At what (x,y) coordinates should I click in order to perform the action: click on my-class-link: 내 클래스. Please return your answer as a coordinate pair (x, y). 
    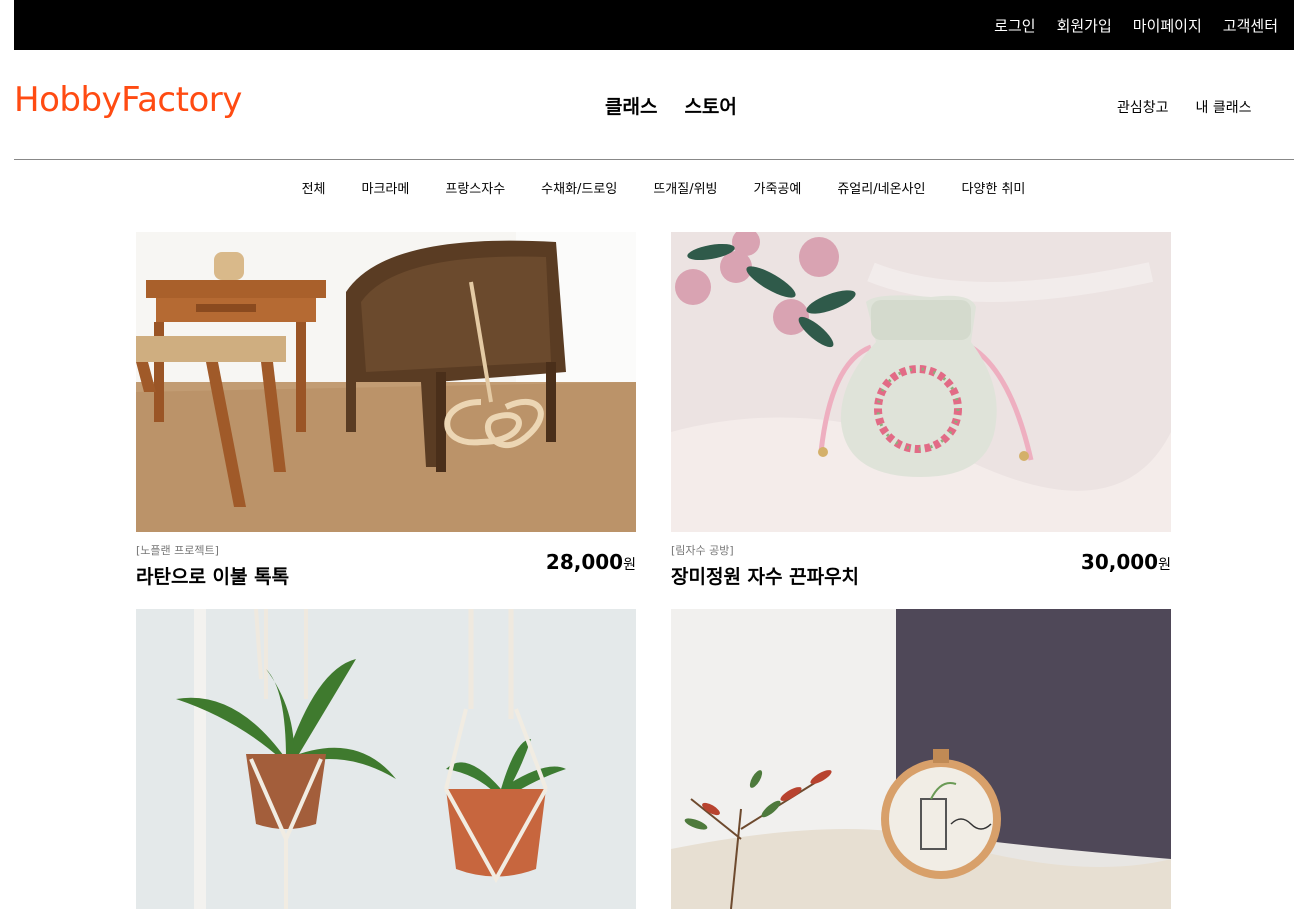
    Looking at the image, I should click on (1224, 107).